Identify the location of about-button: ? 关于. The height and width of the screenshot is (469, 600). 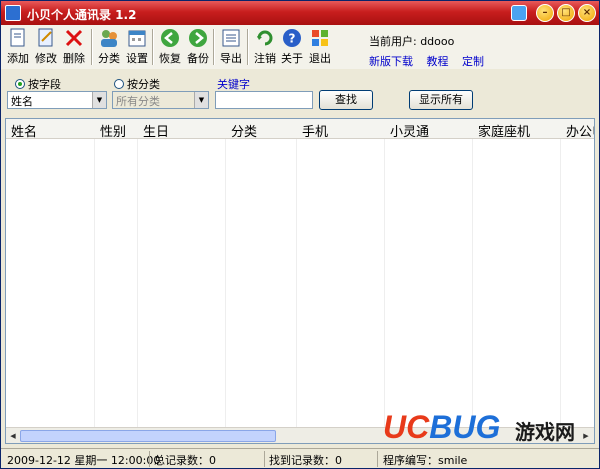
(292, 47).